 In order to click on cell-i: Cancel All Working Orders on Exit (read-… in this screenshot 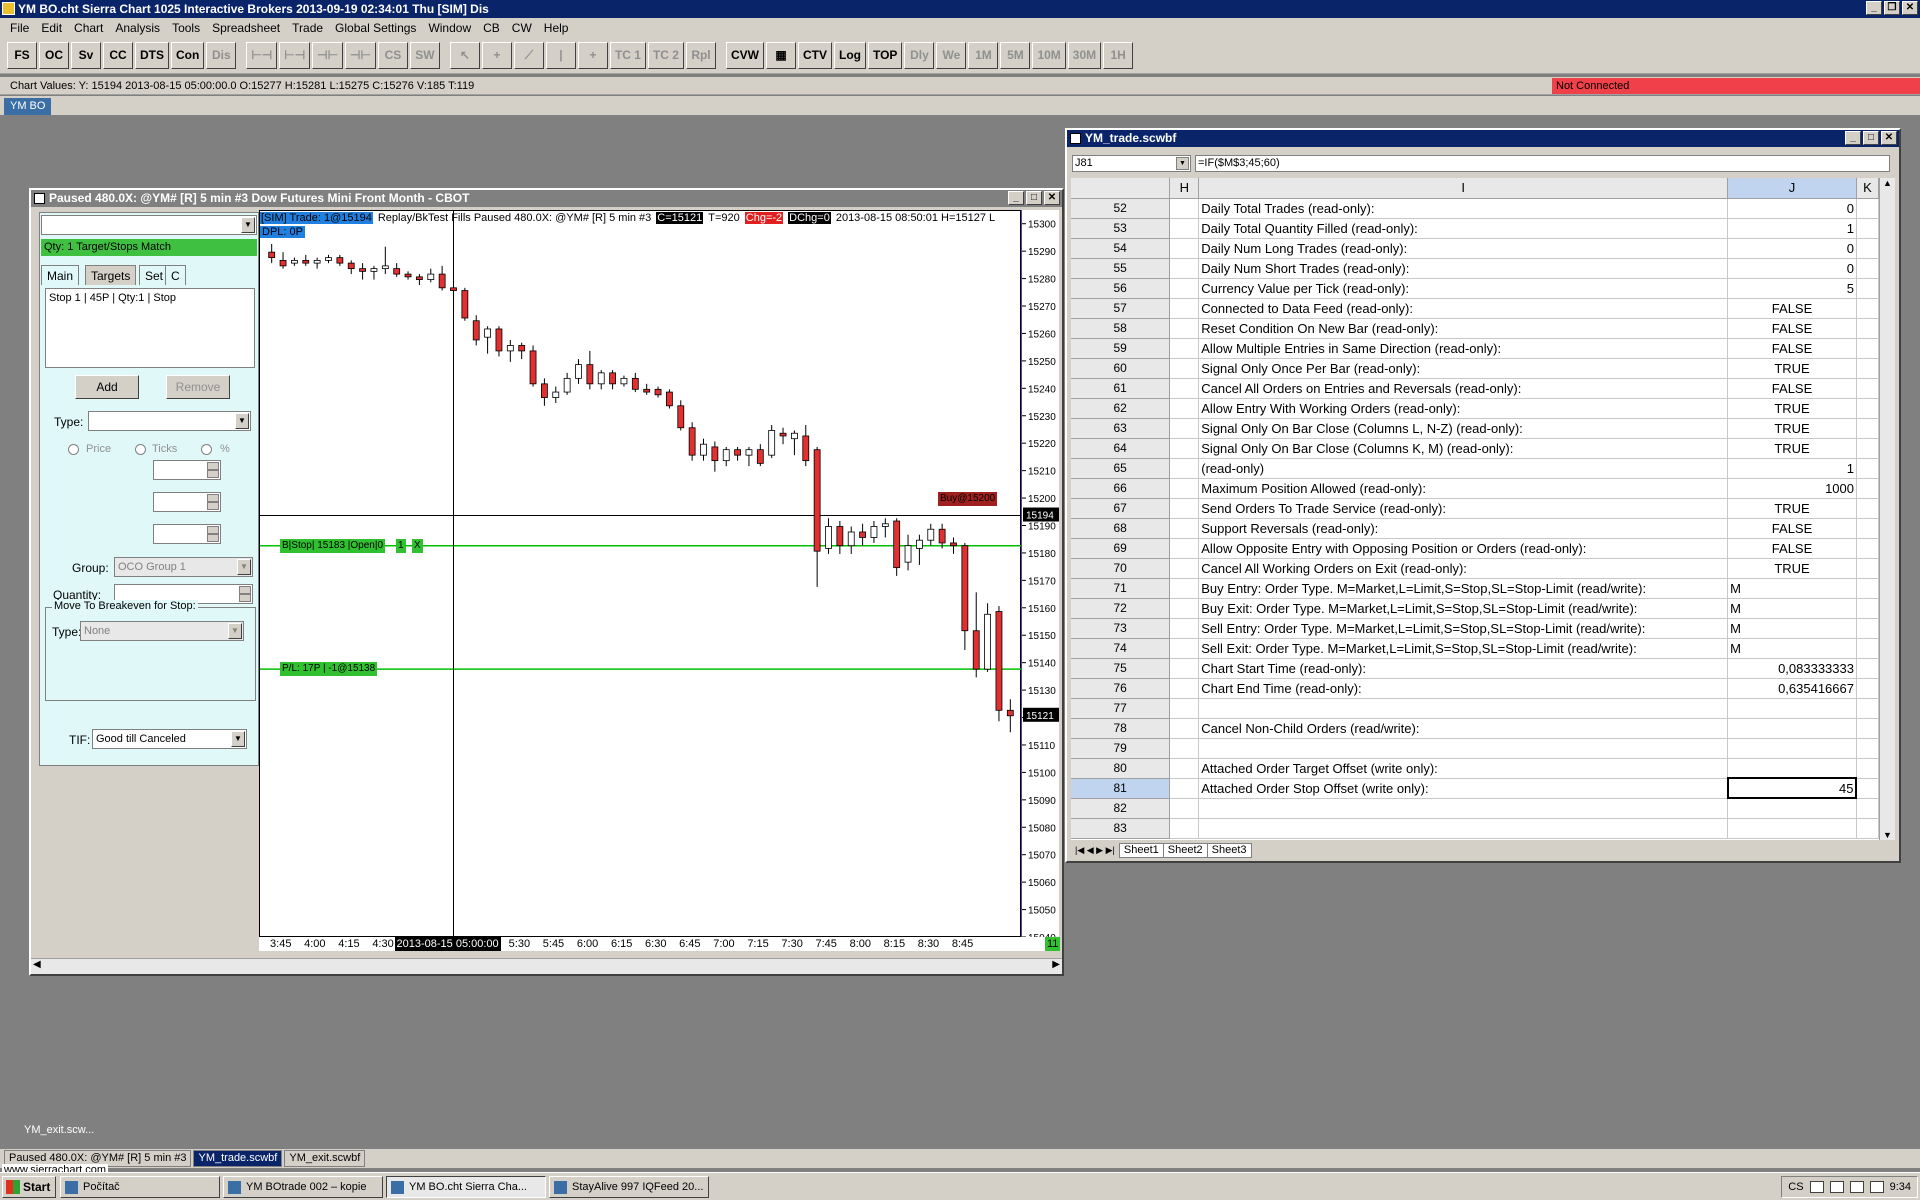, I will do `click(1463, 568)`.